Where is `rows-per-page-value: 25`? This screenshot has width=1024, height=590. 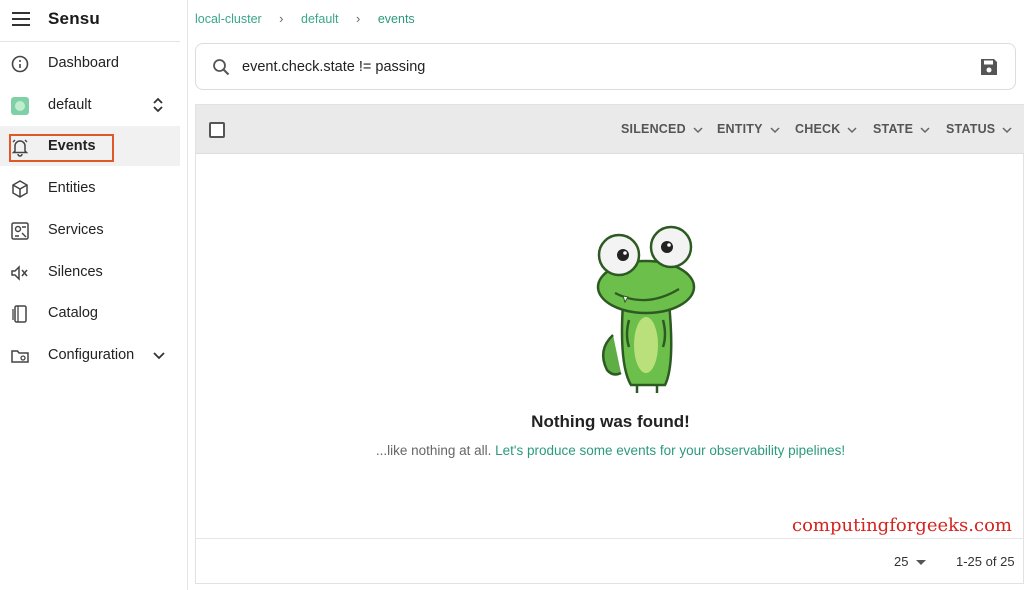
rows-per-page-value: 25 is located at coordinates (901, 561).